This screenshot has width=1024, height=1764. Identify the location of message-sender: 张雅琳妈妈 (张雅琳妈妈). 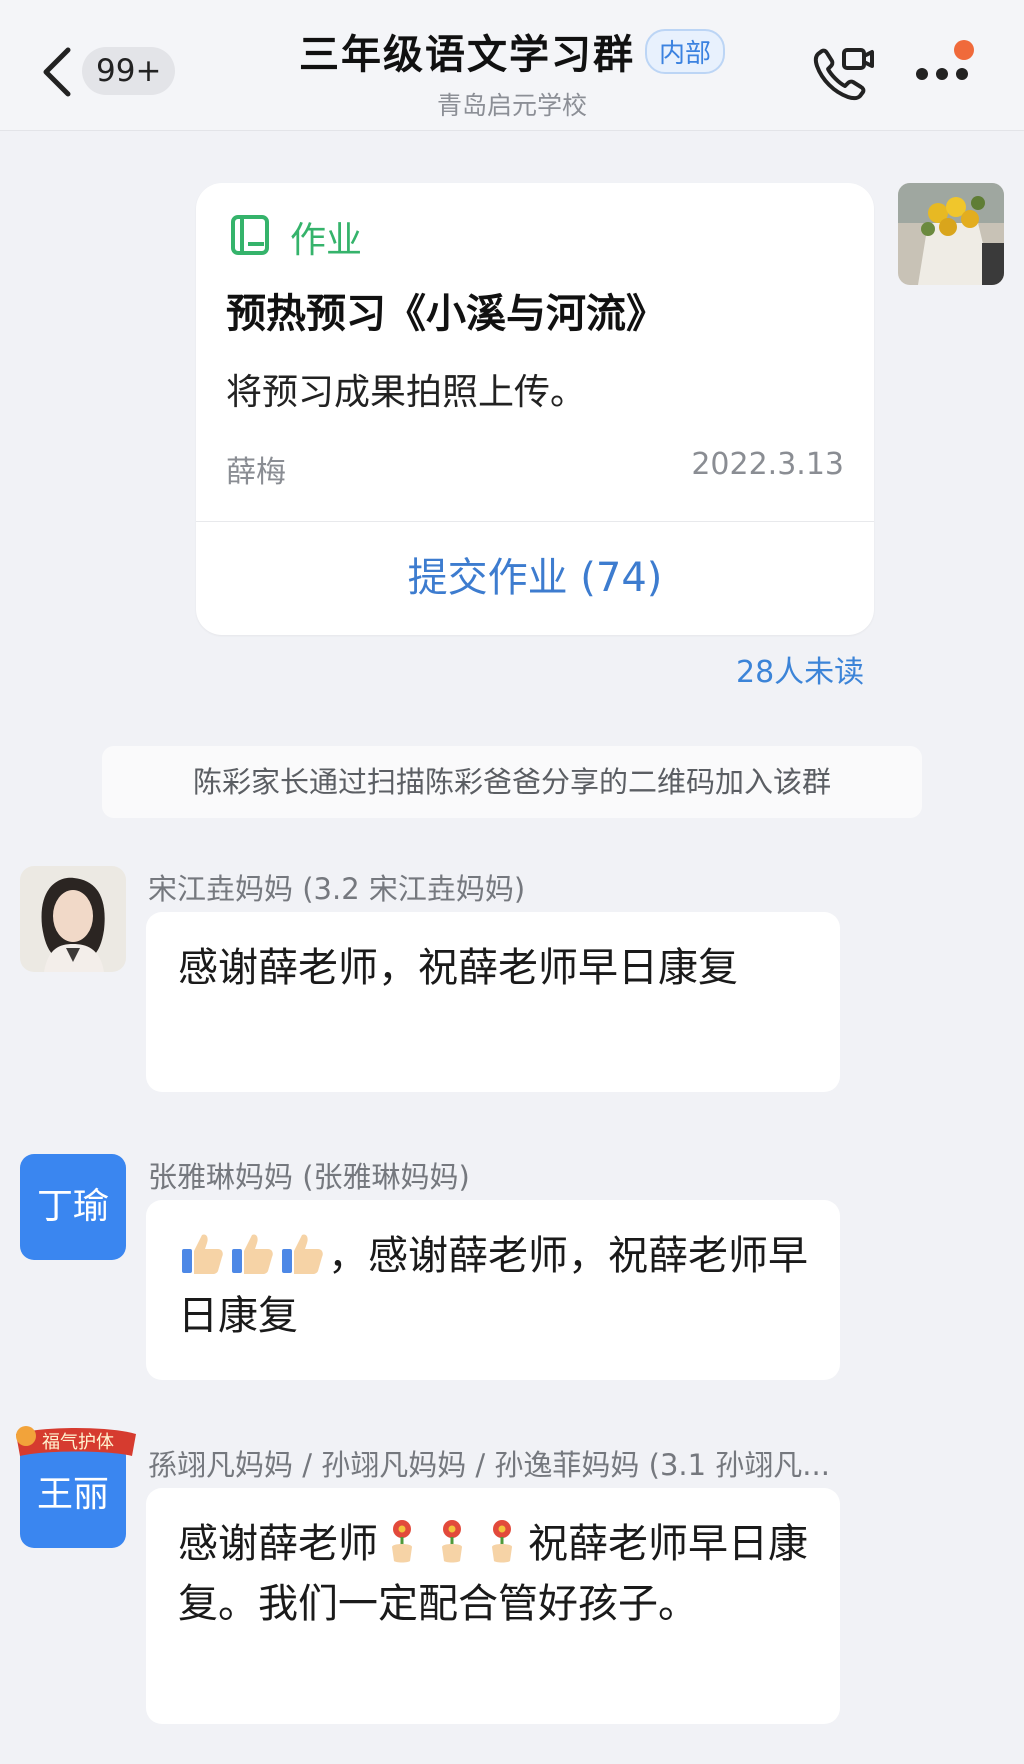
(309, 1175).